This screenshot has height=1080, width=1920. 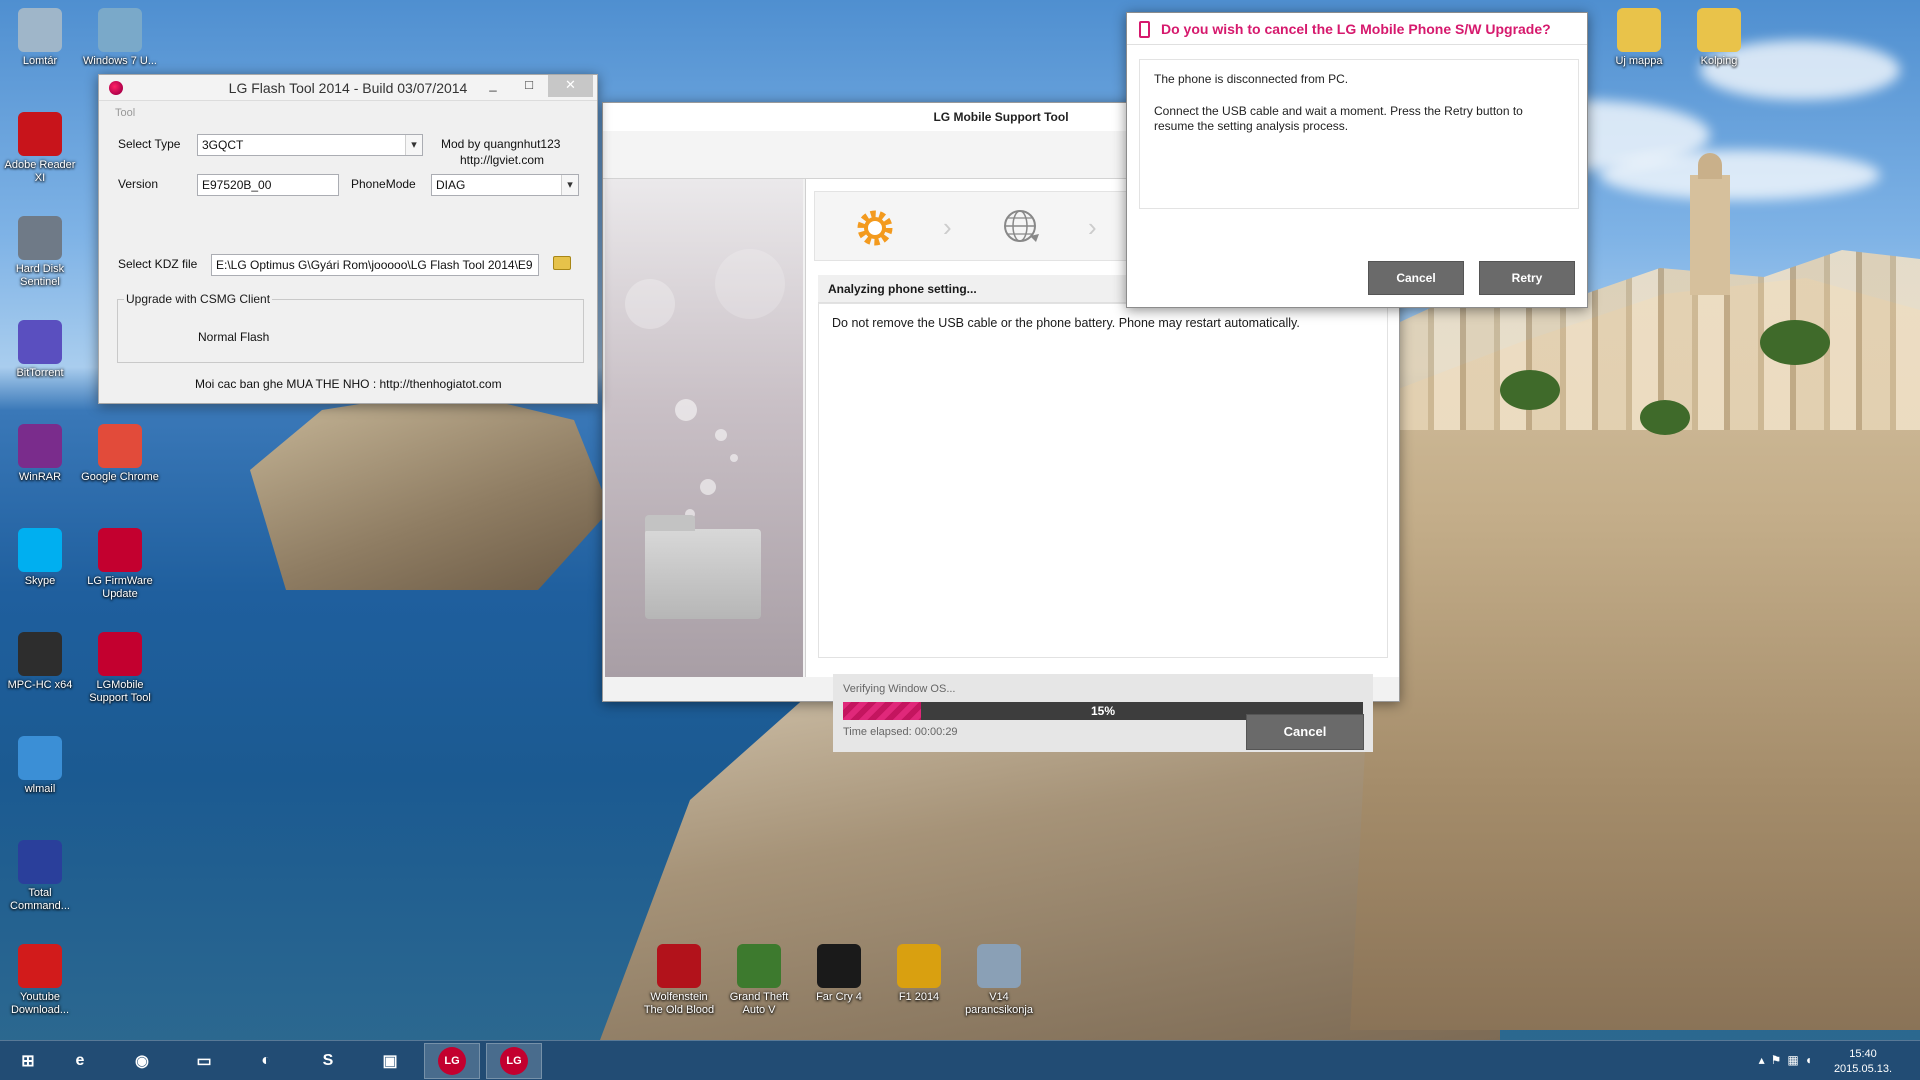 I want to click on taskbar-chrome: ◉, so click(x=142, y=1061).